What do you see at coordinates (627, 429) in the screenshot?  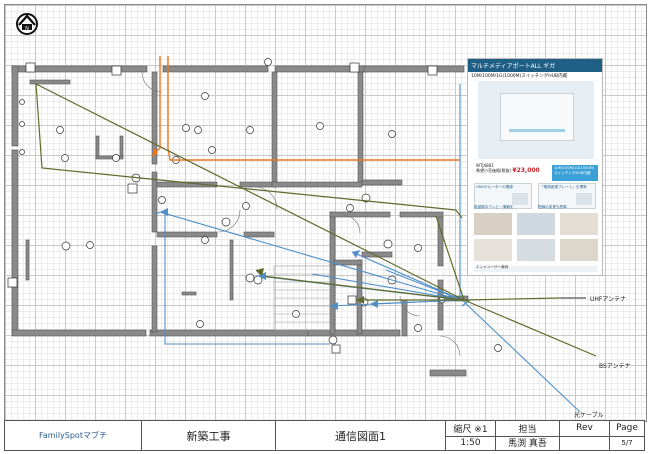 I see `page-label: Page` at bounding box center [627, 429].